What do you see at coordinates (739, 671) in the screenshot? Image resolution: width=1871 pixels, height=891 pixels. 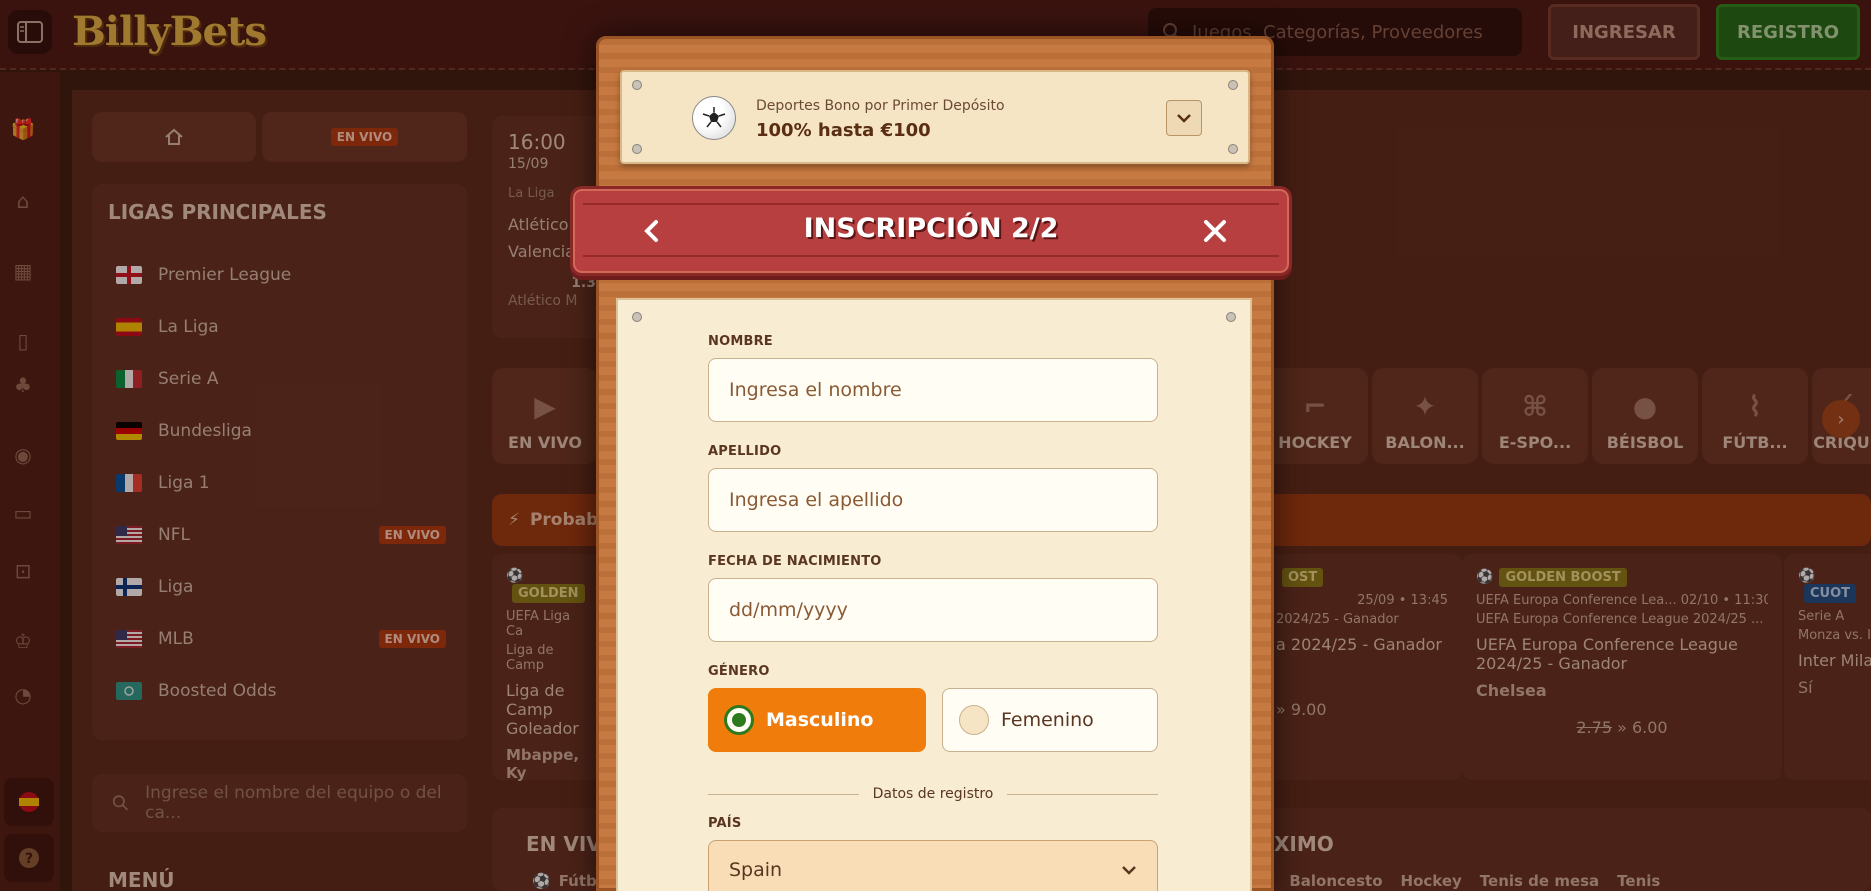 I see `genero-label: GÉNERO` at bounding box center [739, 671].